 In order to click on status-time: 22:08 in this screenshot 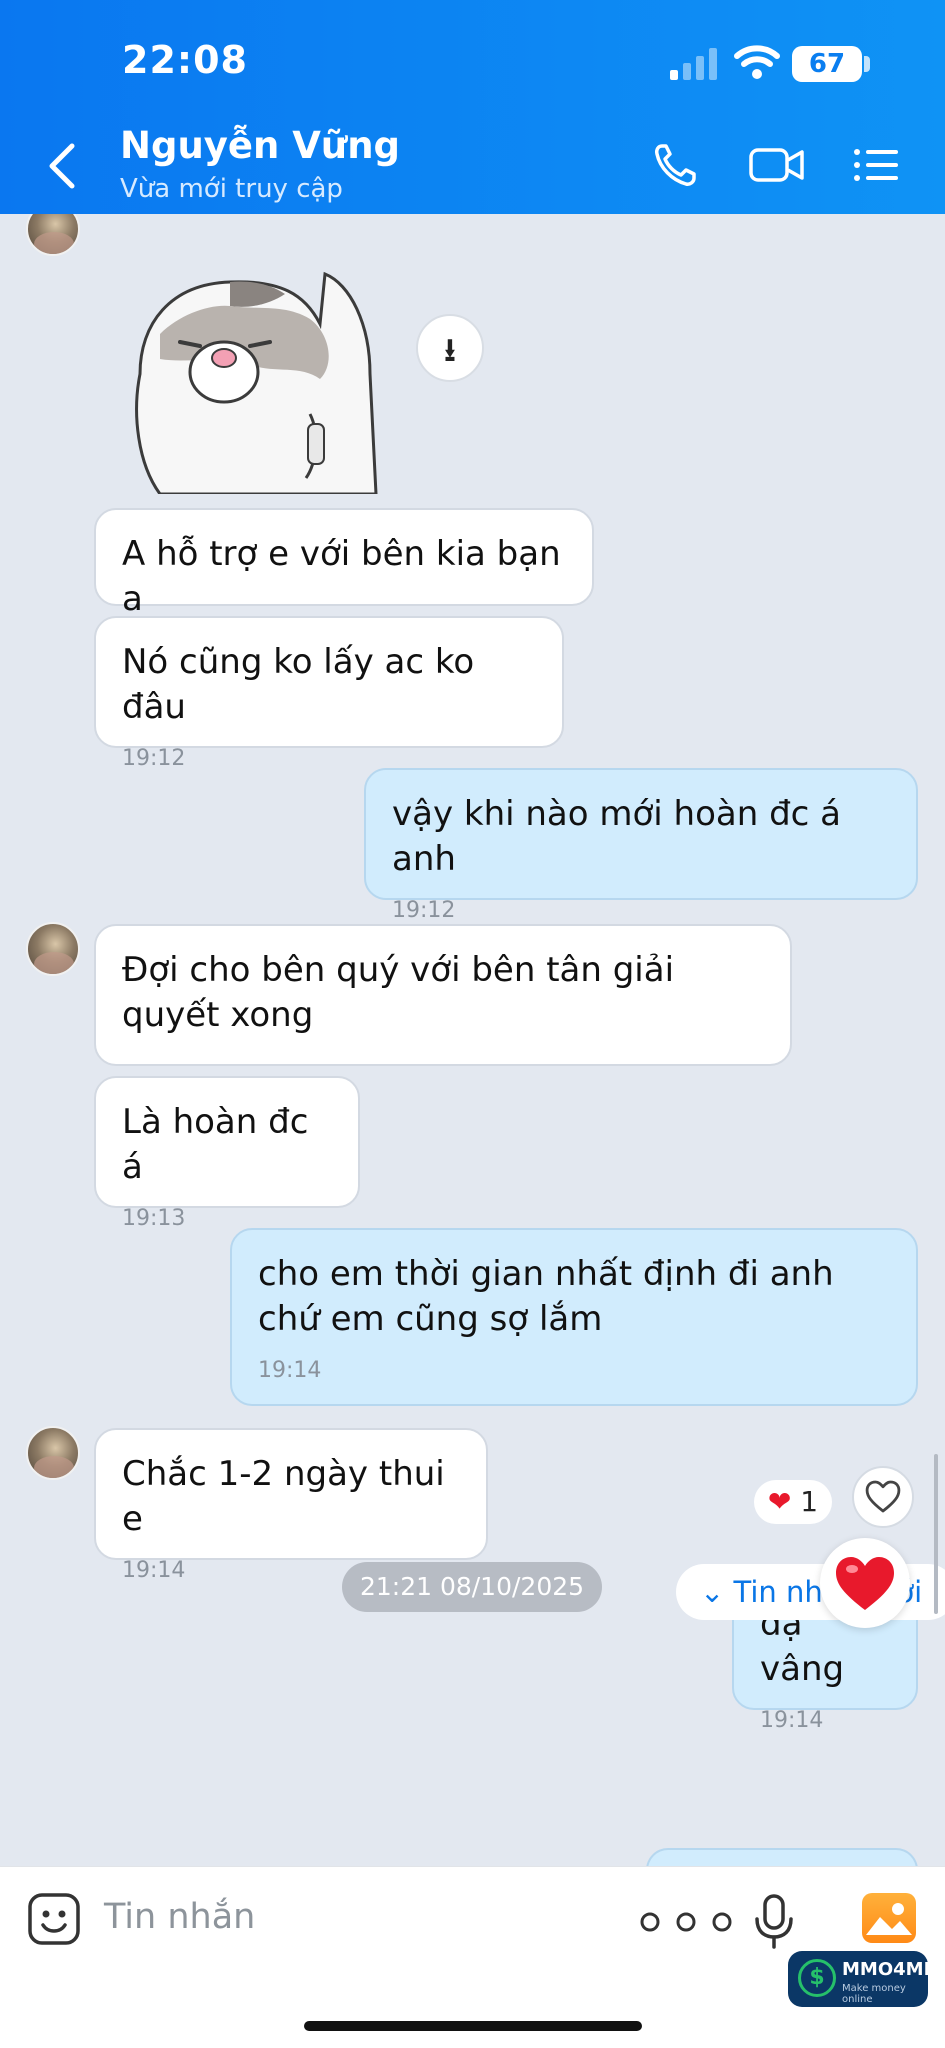, I will do `click(185, 60)`.